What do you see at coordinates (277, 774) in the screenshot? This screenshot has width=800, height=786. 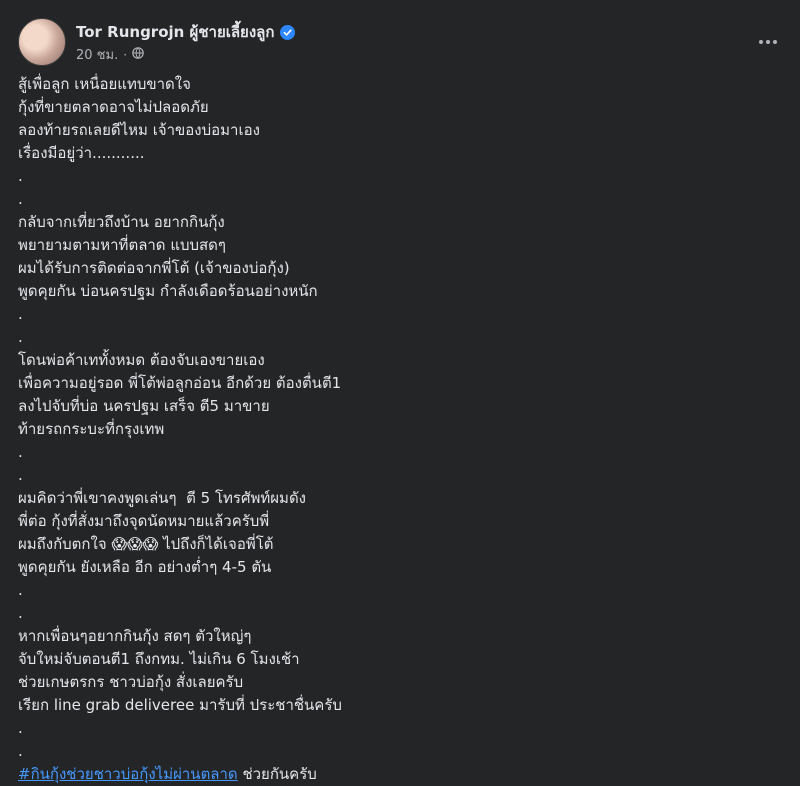 I see `hashtag-suffix: ช่วยกันครับ` at bounding box center [277, 774].